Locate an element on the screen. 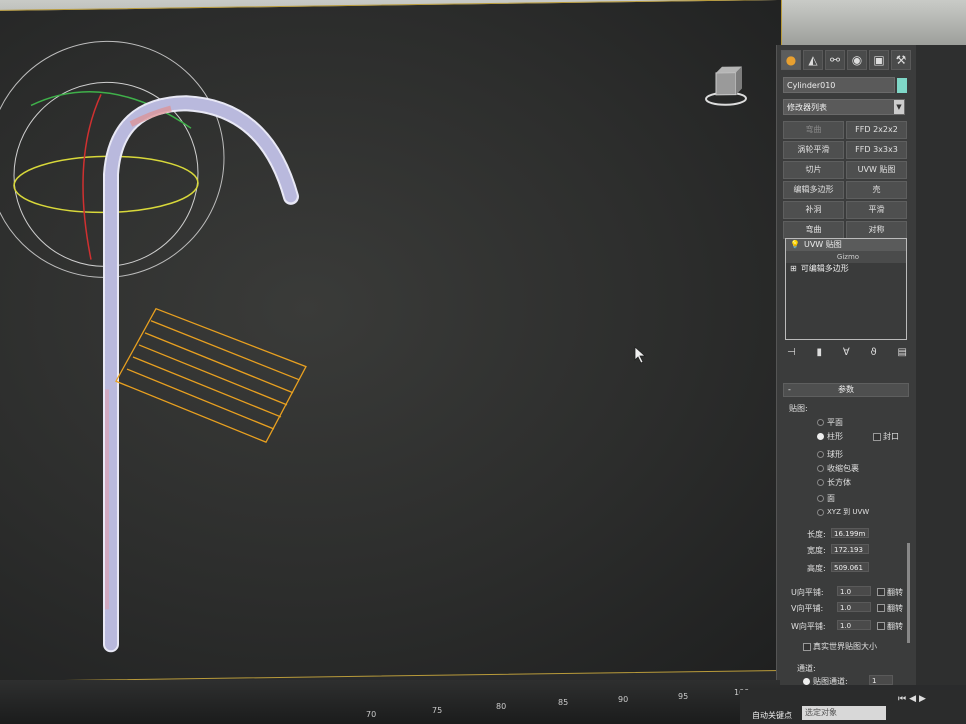 This screenshot has height=724, width=966. tick-label: 80 is located at coordinates (501, 706).